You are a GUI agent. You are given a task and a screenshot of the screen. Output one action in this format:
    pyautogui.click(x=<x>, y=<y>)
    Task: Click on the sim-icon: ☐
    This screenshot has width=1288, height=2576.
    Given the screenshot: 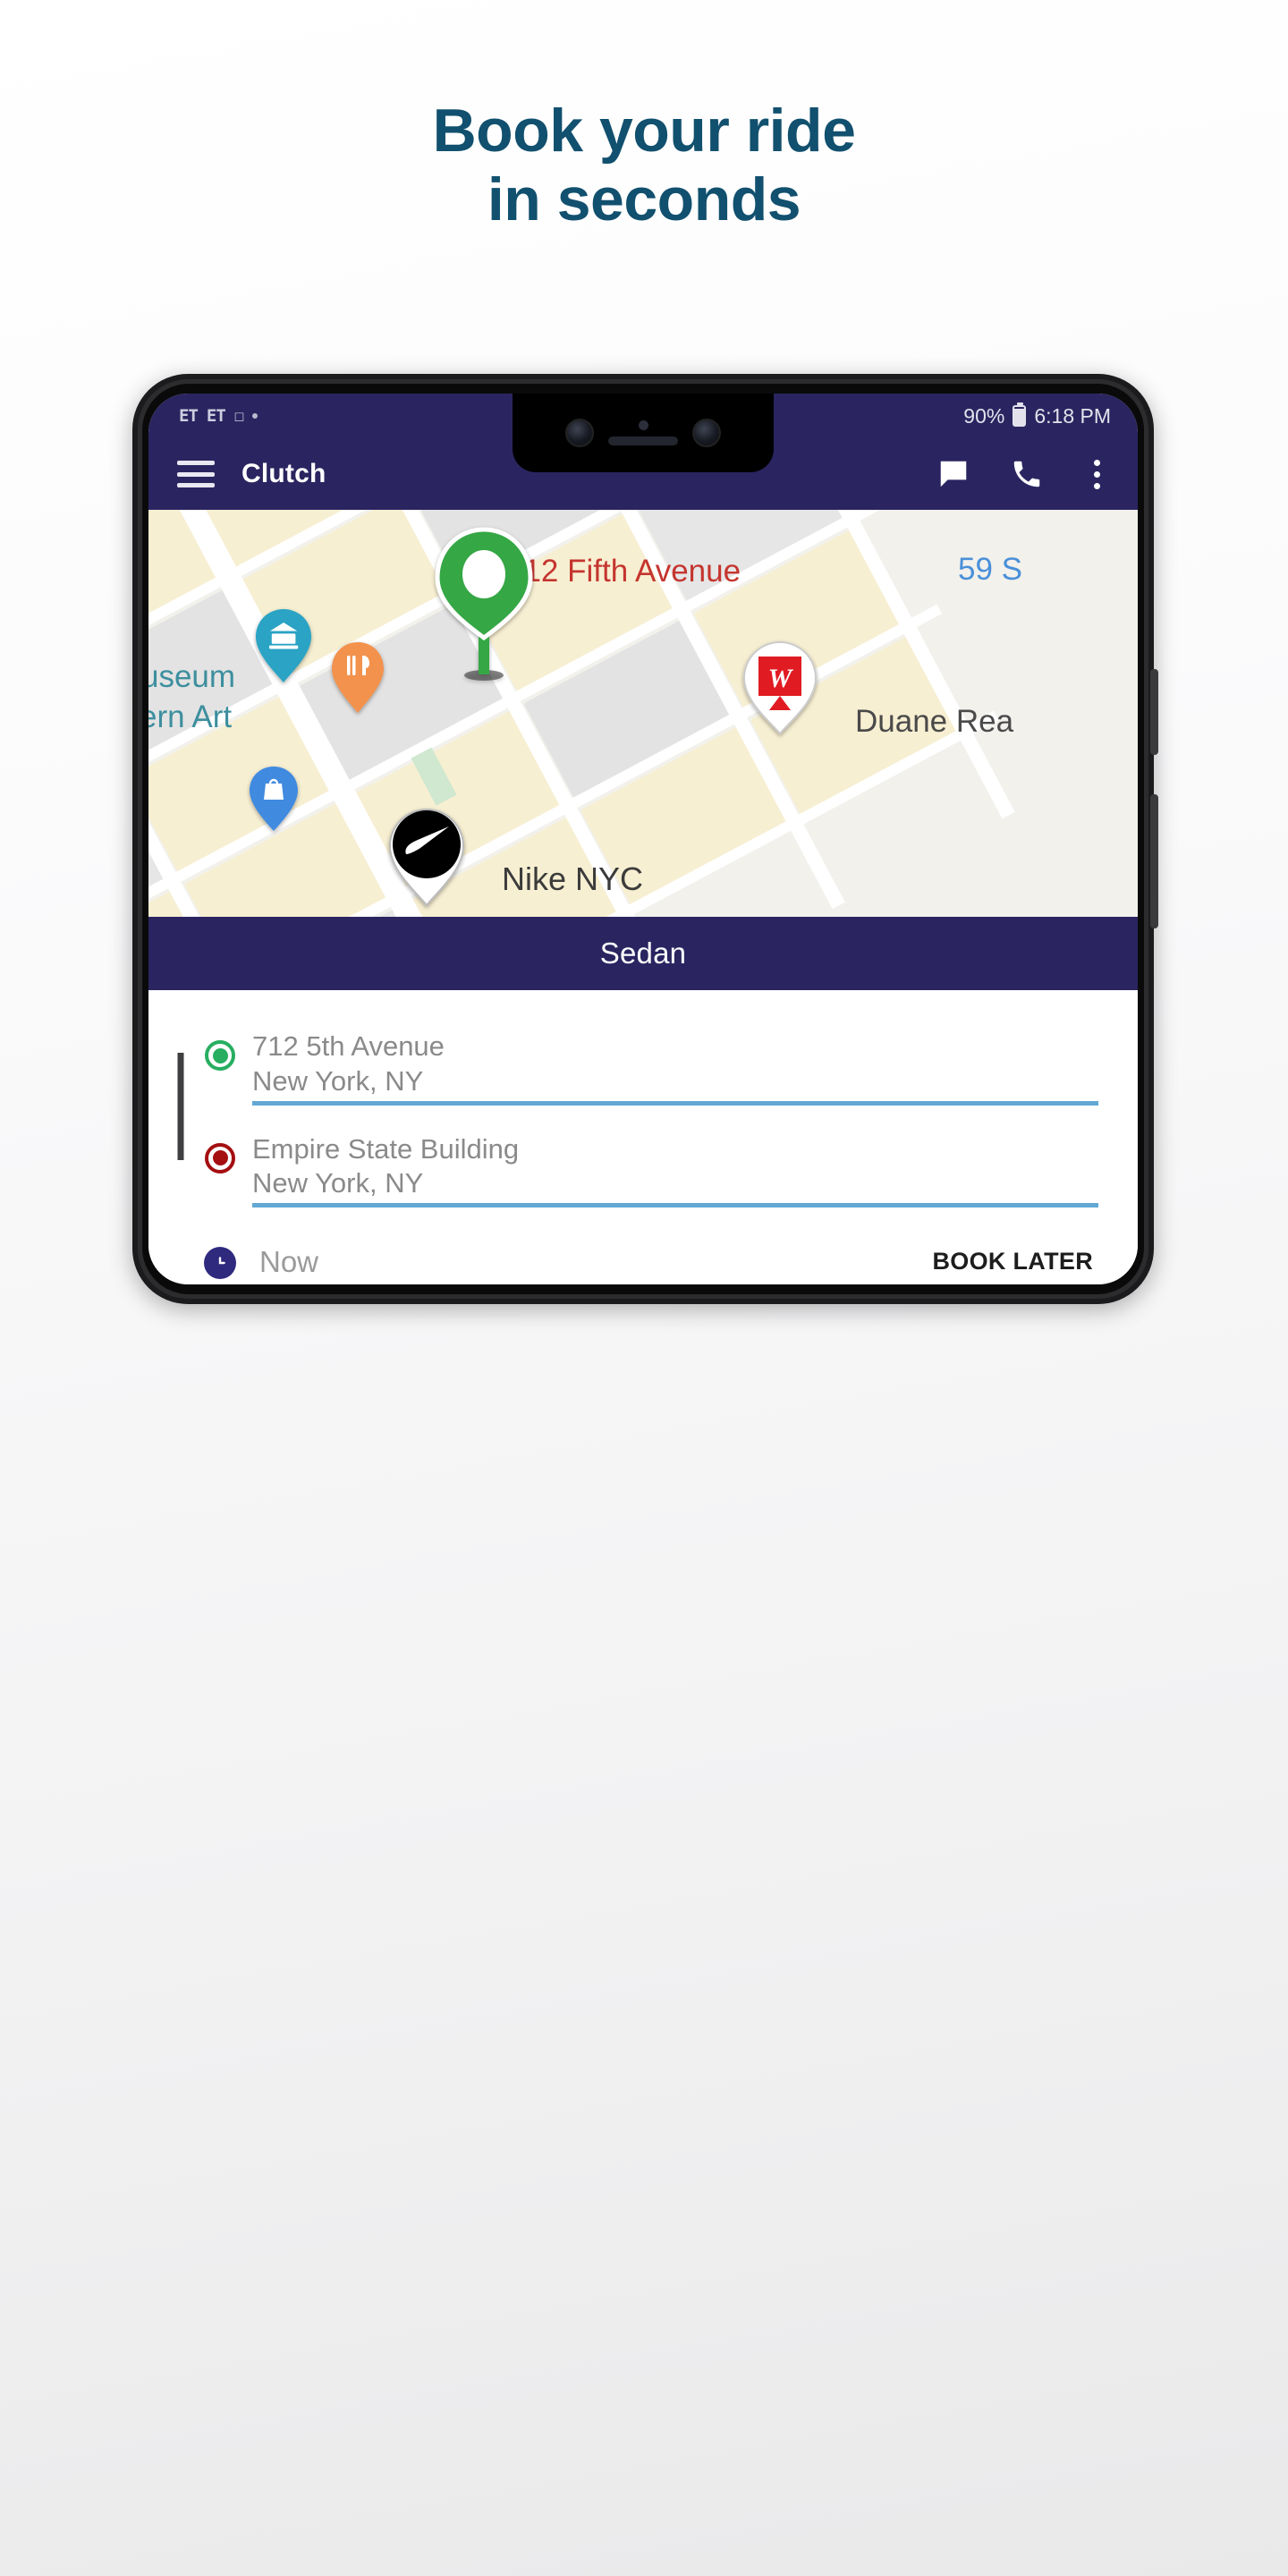 What is the action you would take?
    pyautogui.click(x=238, y=416)
    